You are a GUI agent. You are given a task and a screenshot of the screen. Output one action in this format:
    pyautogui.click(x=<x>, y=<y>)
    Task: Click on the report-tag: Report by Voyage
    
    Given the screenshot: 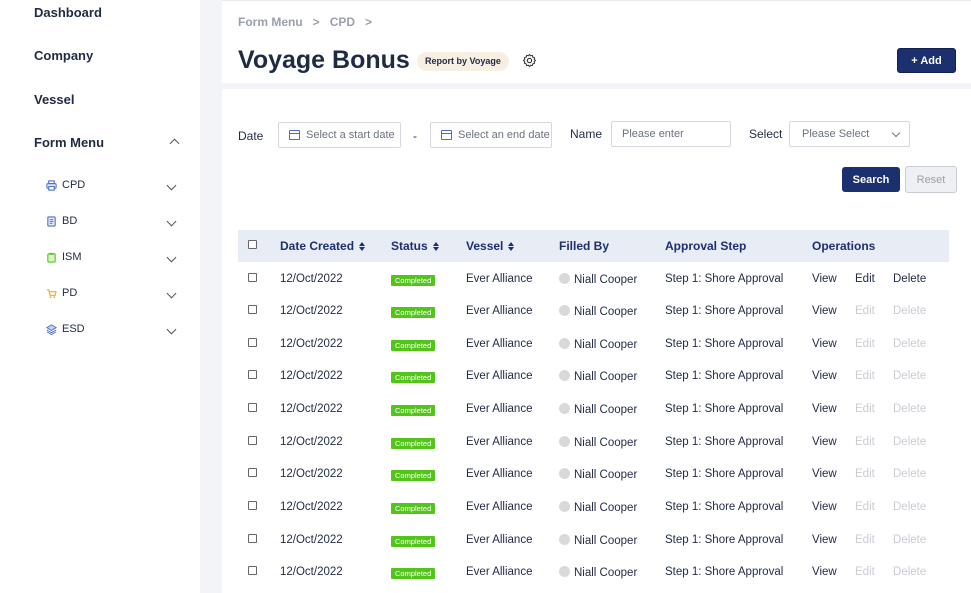 What is the action you would take?
    pyautogui.click(x=463, y=61)
    